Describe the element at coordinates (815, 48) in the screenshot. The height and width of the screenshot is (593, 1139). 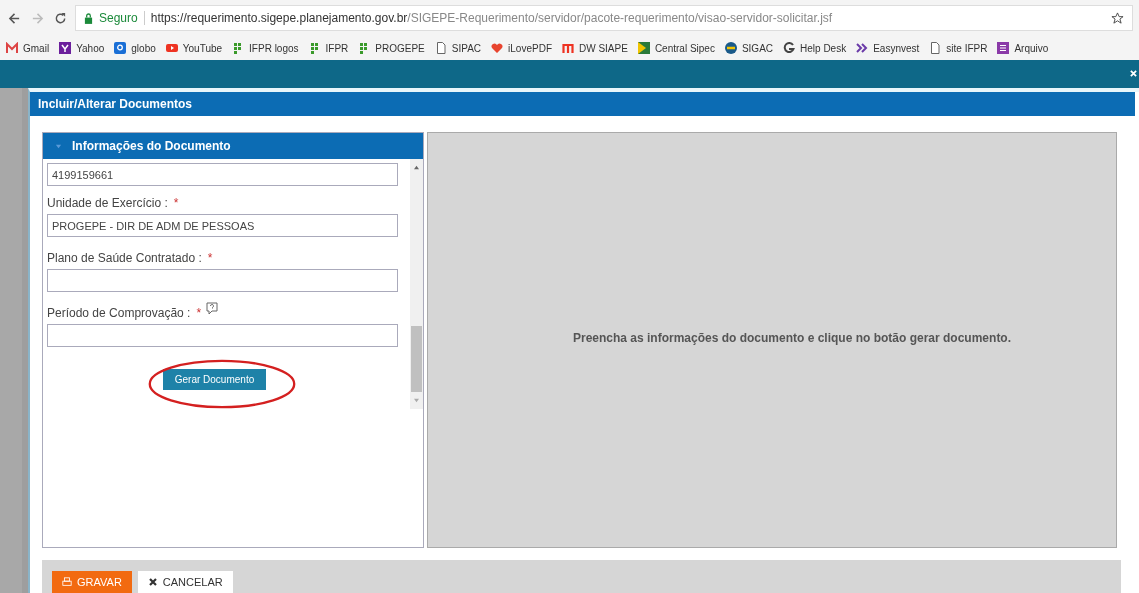
I see `bookmark-item: Help Desk` at that location.